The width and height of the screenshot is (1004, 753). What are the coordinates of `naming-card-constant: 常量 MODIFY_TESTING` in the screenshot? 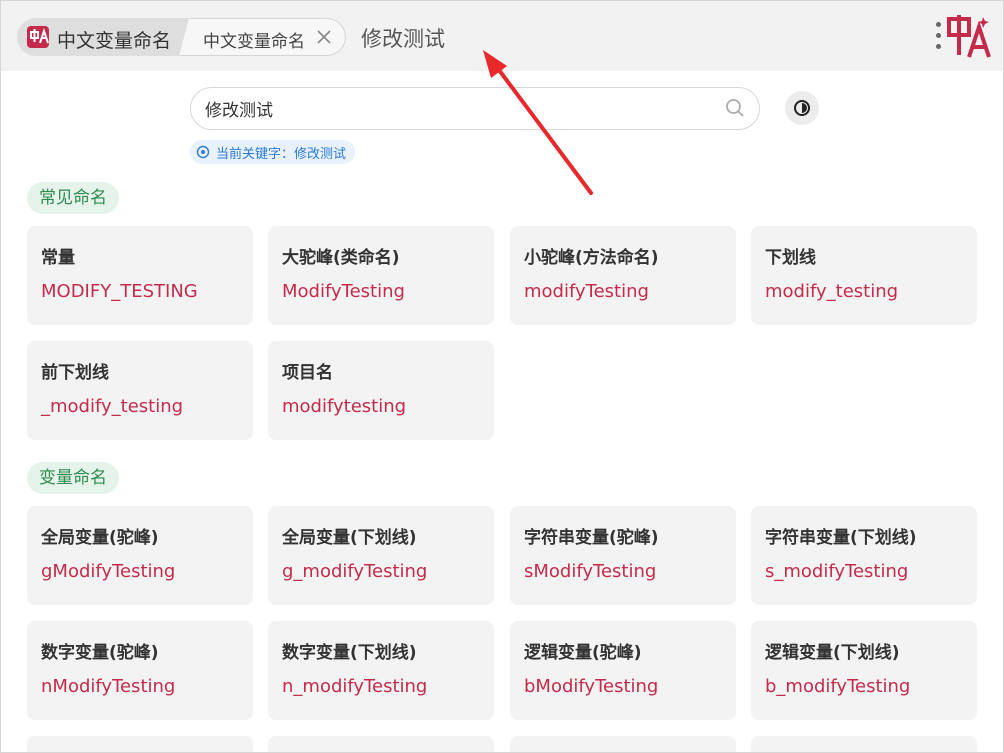 It's located at (140, 275).